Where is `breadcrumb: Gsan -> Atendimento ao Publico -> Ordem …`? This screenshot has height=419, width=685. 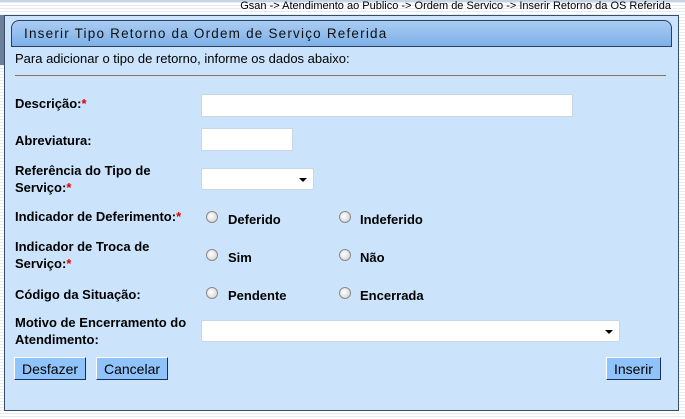 breadcrumb: Gsan -> Atendimento ao Publico -> Ordem … is located at coordinates (455, 6).